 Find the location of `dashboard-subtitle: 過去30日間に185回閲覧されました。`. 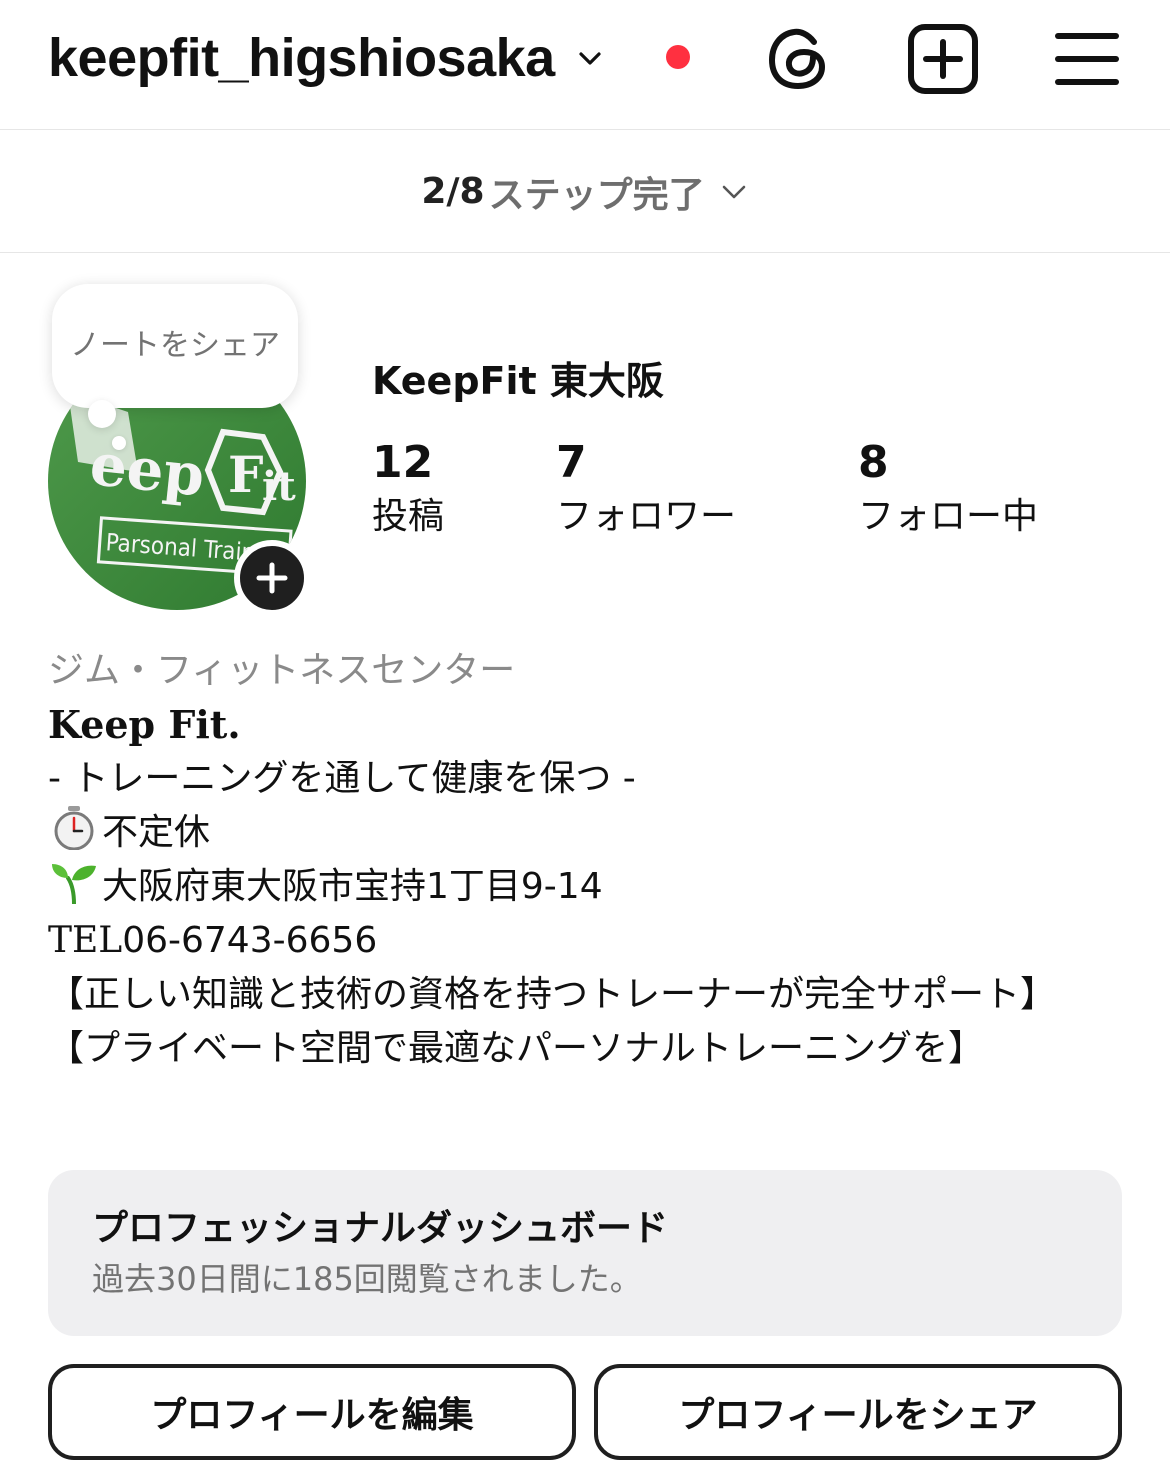

dashboard-subtitle: 過去30日間に185回閲覧されました。 is located at coordinates (367, 1279).